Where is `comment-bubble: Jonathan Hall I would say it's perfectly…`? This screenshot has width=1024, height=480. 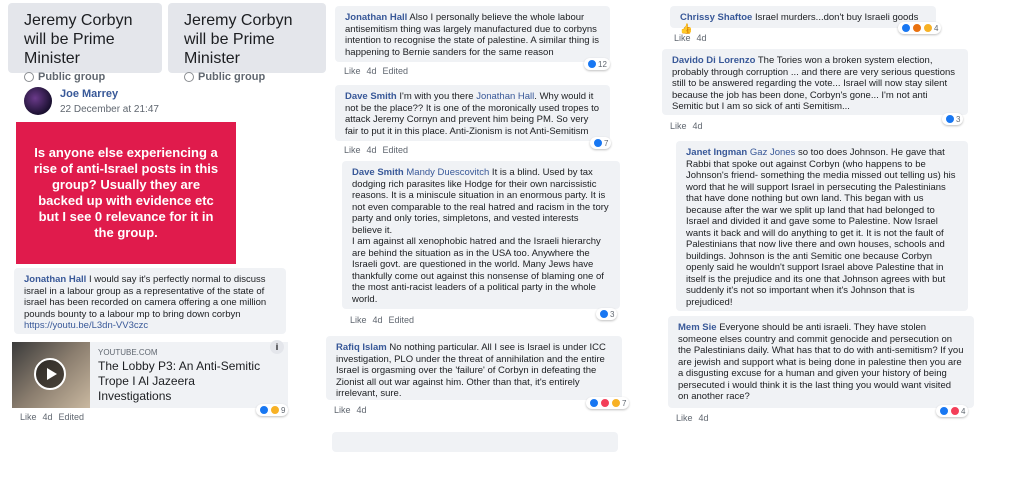 comment-bubble: Jonathan Hall I would say it's perfectly… is located at coordinates (150, 301).